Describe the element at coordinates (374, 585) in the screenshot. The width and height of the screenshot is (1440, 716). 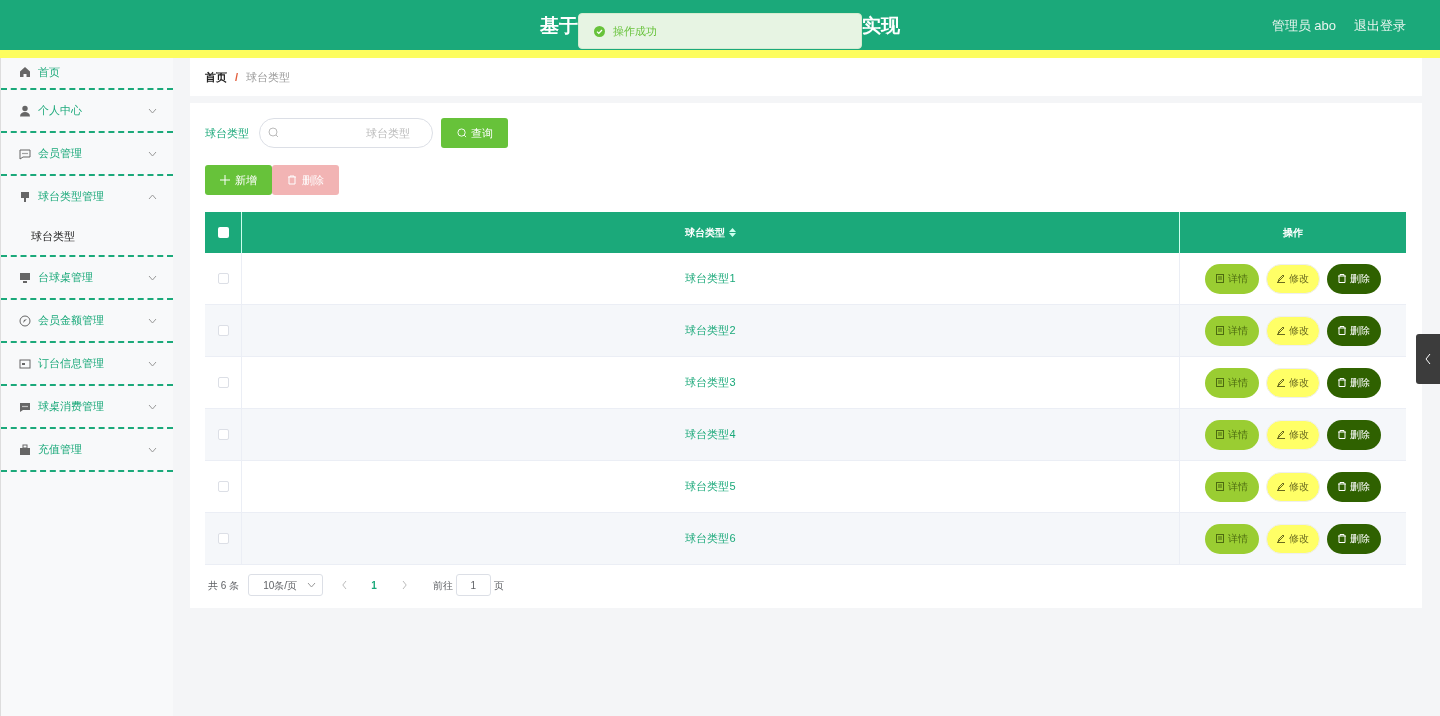
I see `page-number: 1` at that location.